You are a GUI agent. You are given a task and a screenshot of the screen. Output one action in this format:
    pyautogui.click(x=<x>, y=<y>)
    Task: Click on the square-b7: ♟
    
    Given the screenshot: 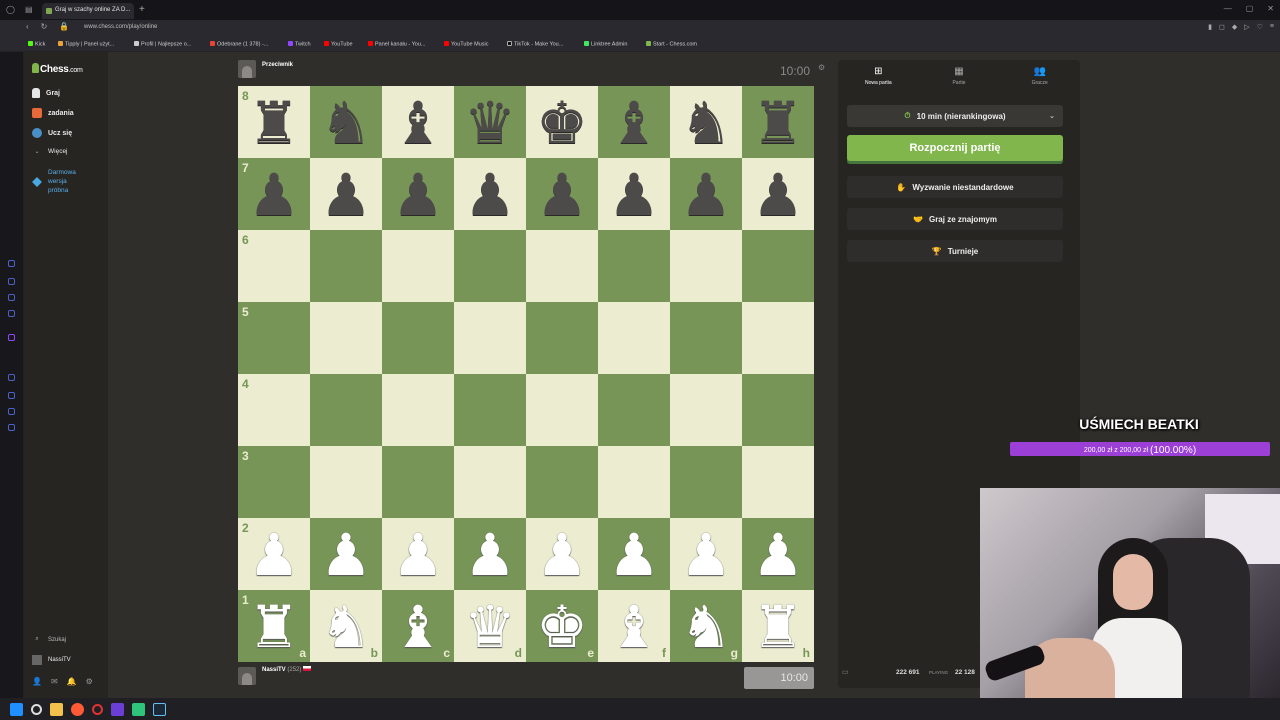 What is the action you would take?
    pyautogui.click(x=346, y=194)
    